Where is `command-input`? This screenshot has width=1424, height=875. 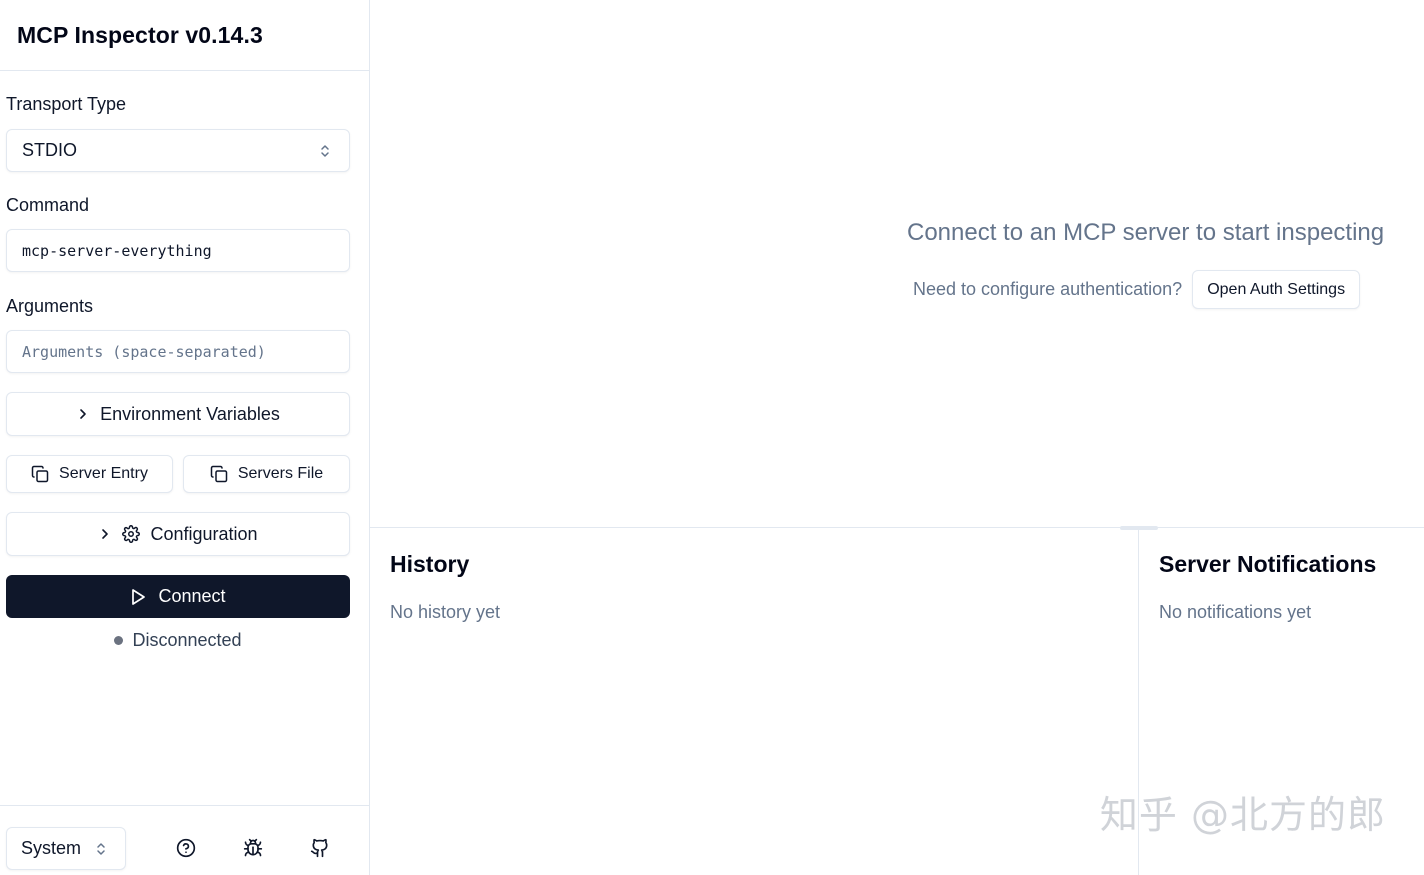
command-input is located at coordinates (178, 250).